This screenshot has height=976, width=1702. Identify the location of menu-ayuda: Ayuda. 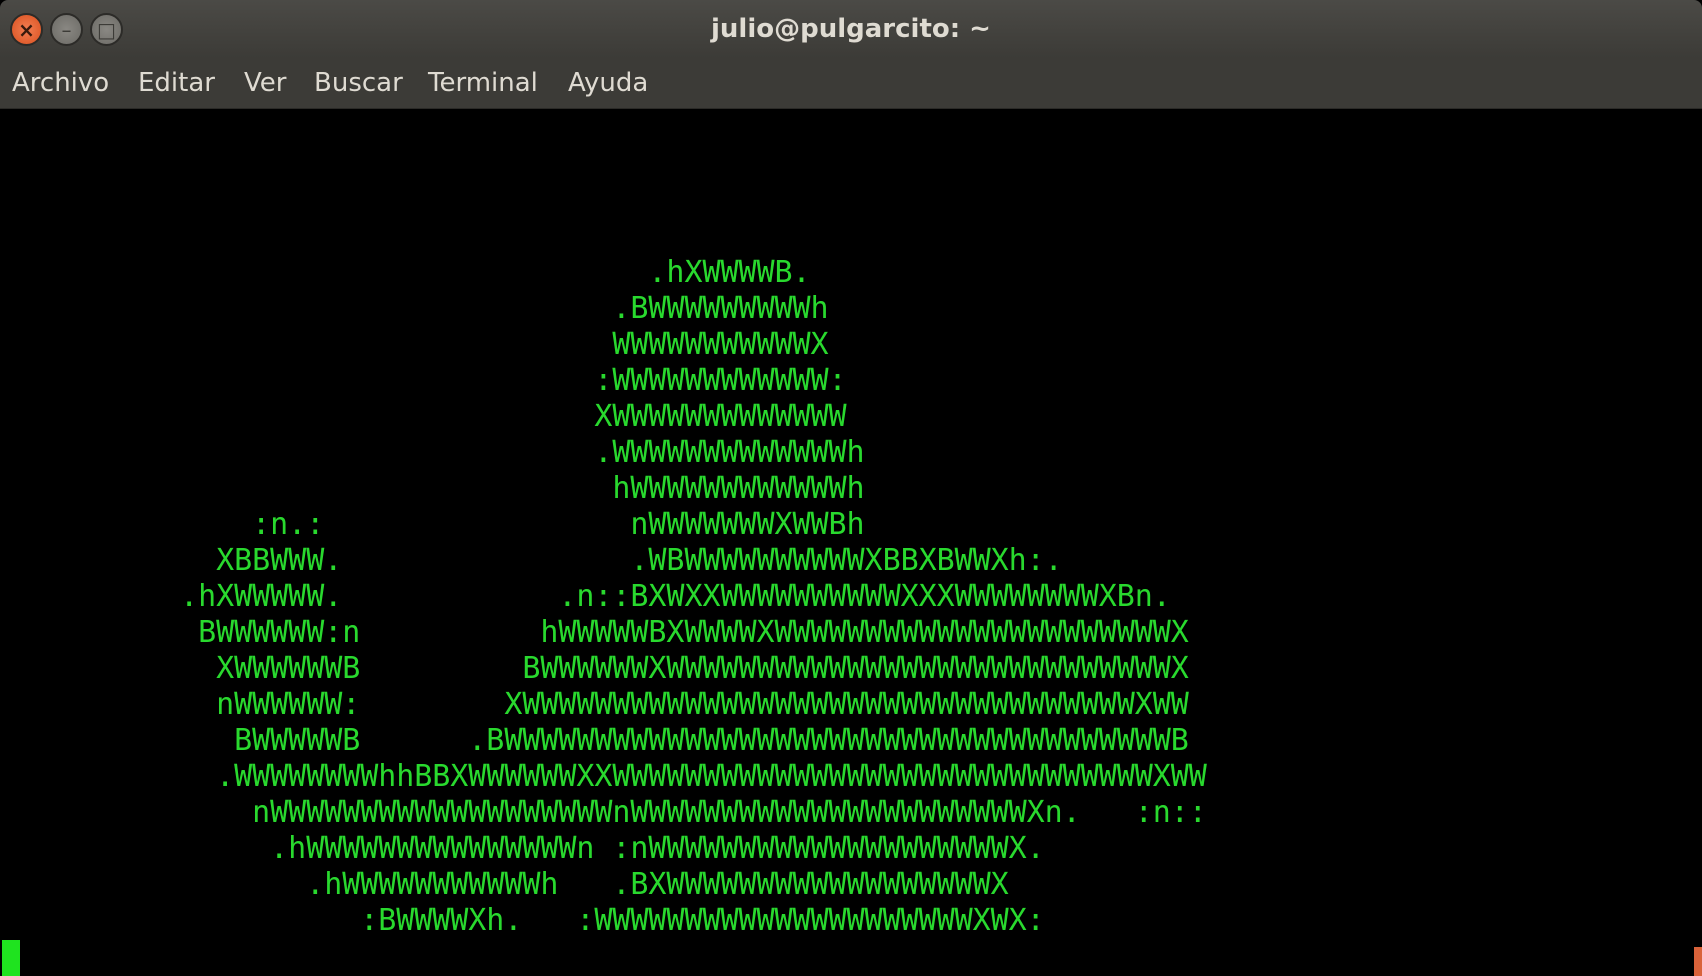
(608, 83).